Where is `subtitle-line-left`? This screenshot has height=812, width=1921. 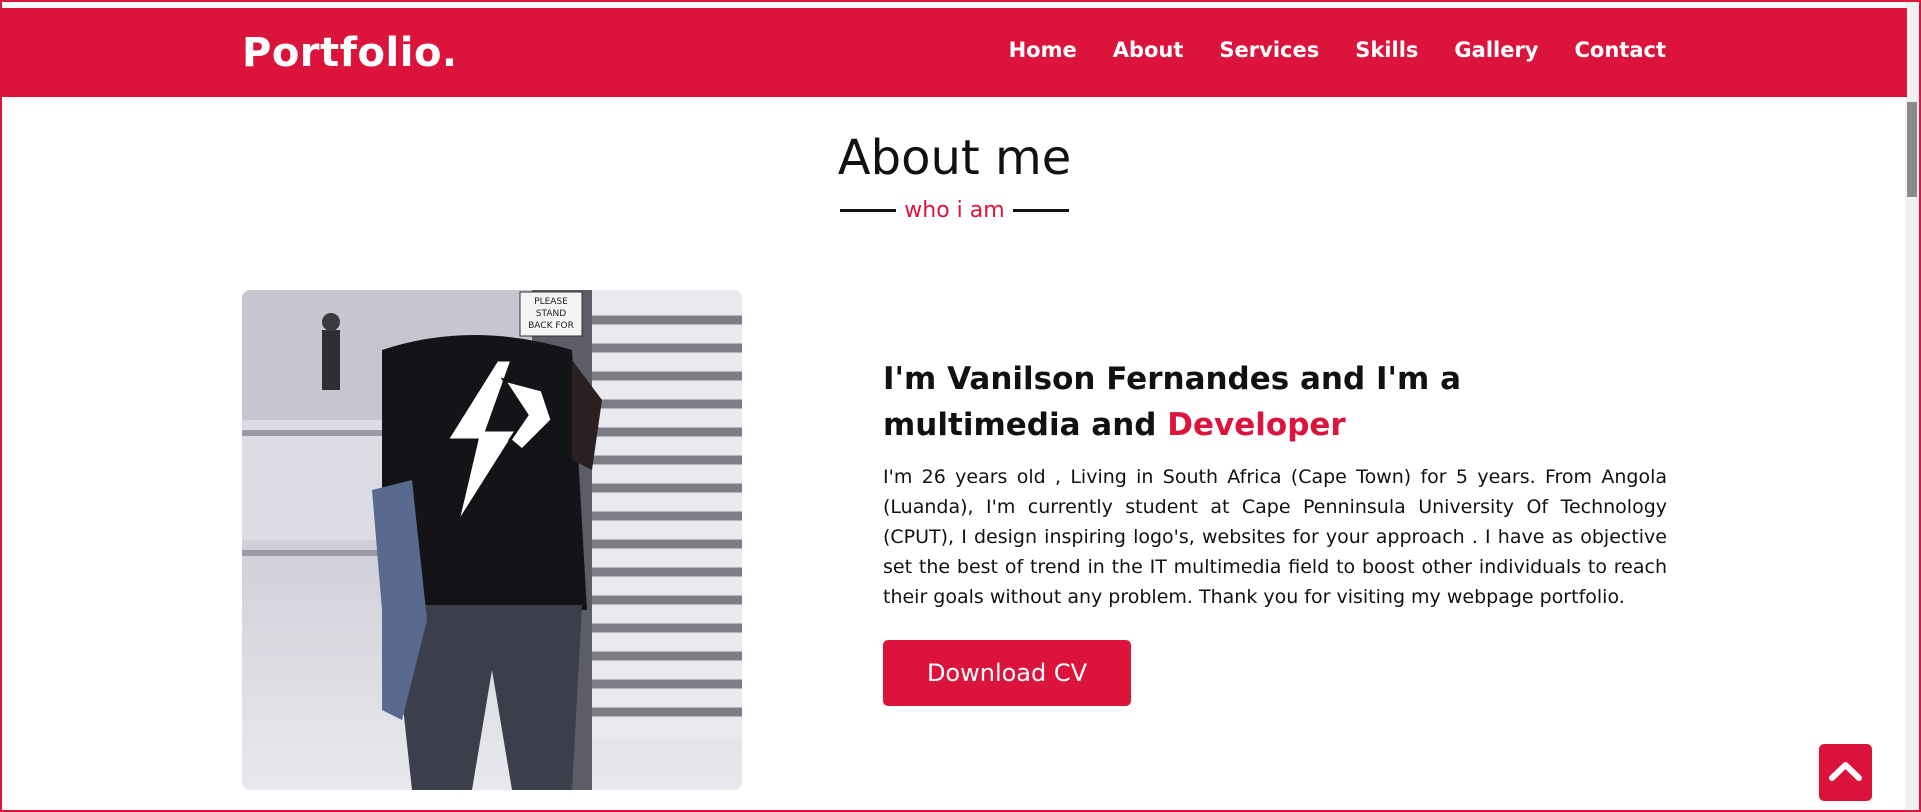 subtitle-line-left is located at coordinates (868, 210).